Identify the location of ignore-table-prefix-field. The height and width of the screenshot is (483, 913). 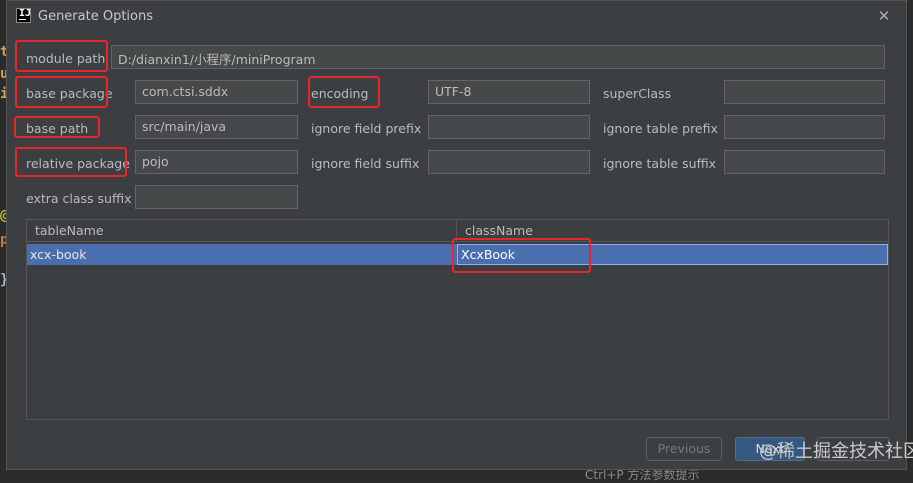
(804, 127).